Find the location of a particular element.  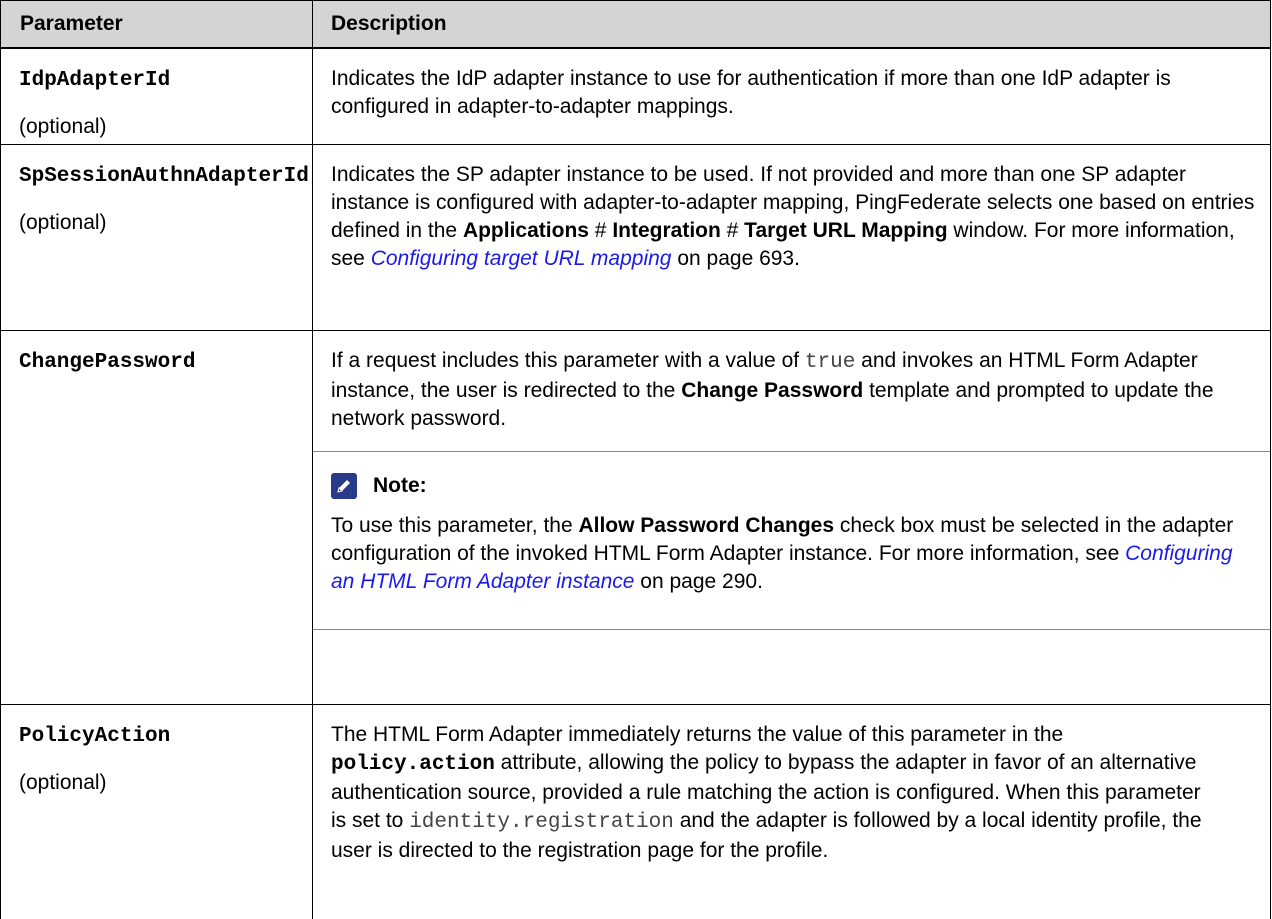

param-cell: IdpAdapterId (optional) is located at coordinates (157, 96).